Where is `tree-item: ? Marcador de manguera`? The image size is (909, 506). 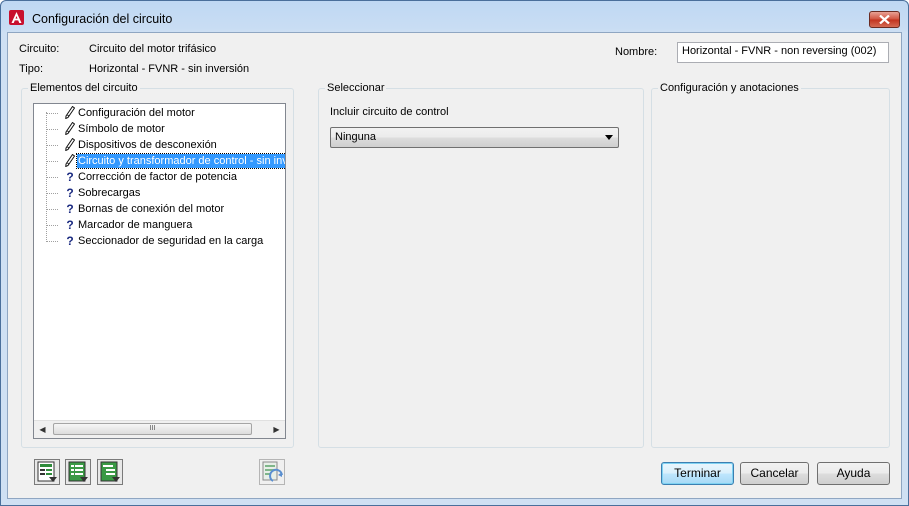 tree-item: ? Marcador de manguera is located at coordinates (165, 225).